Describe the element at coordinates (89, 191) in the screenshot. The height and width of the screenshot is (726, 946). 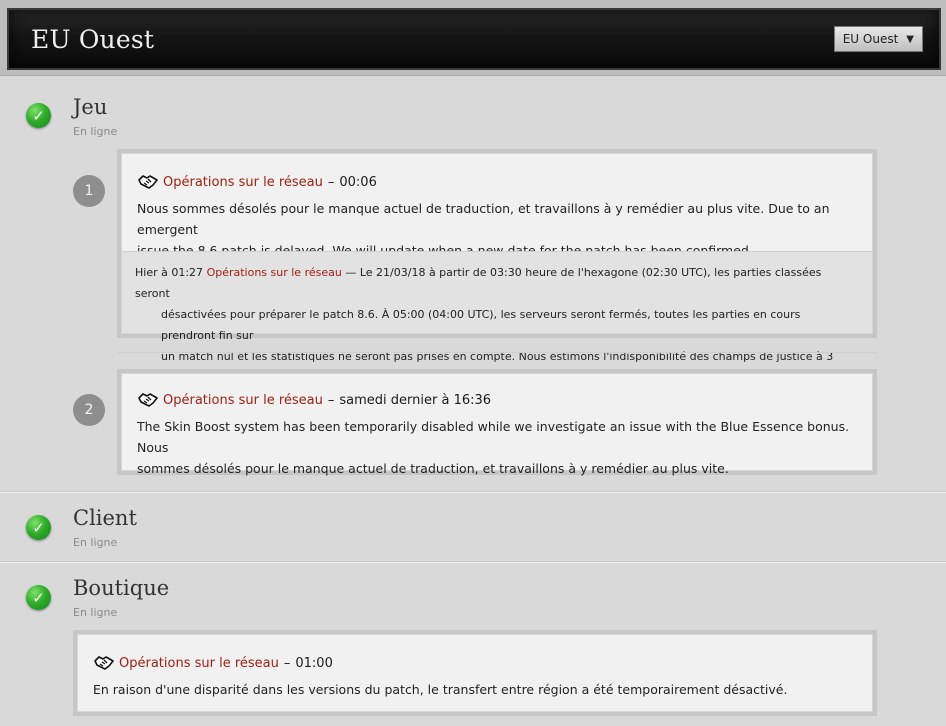
I see `incident-number-badge: 1` at that location.